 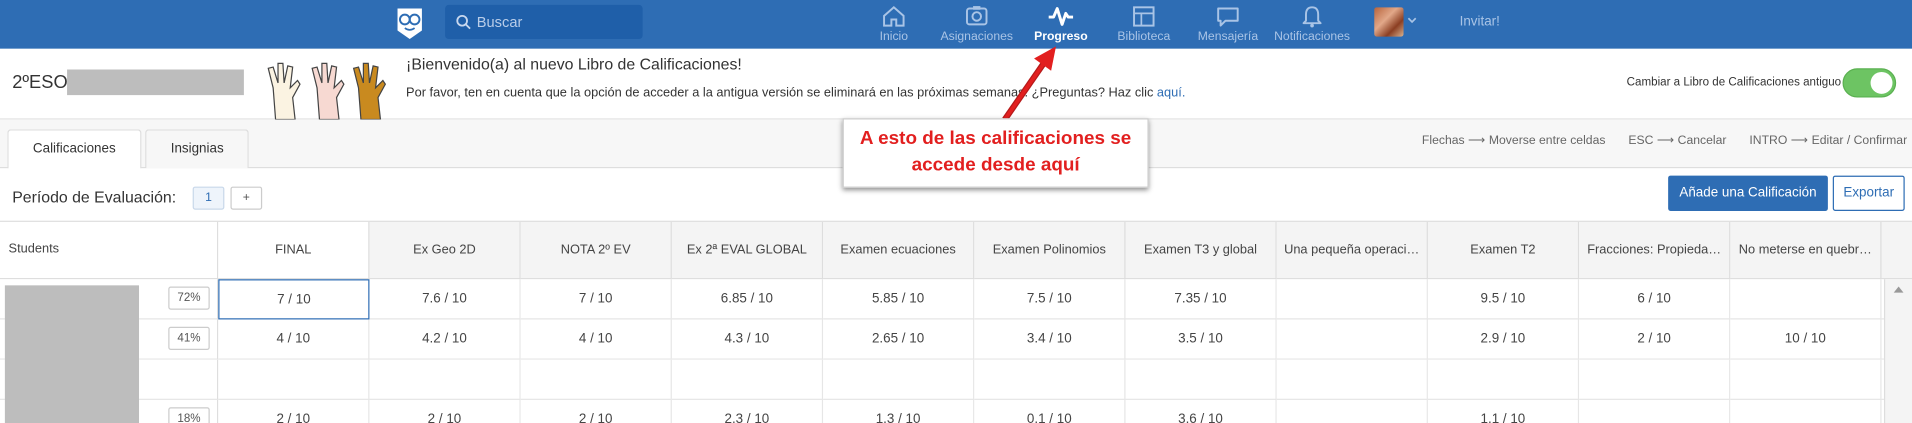 What do you see at coordinates (1201, 339) in the screenshot?
I see `grade-cell: 3.5 / 10` at bounding box center [1201, 339].